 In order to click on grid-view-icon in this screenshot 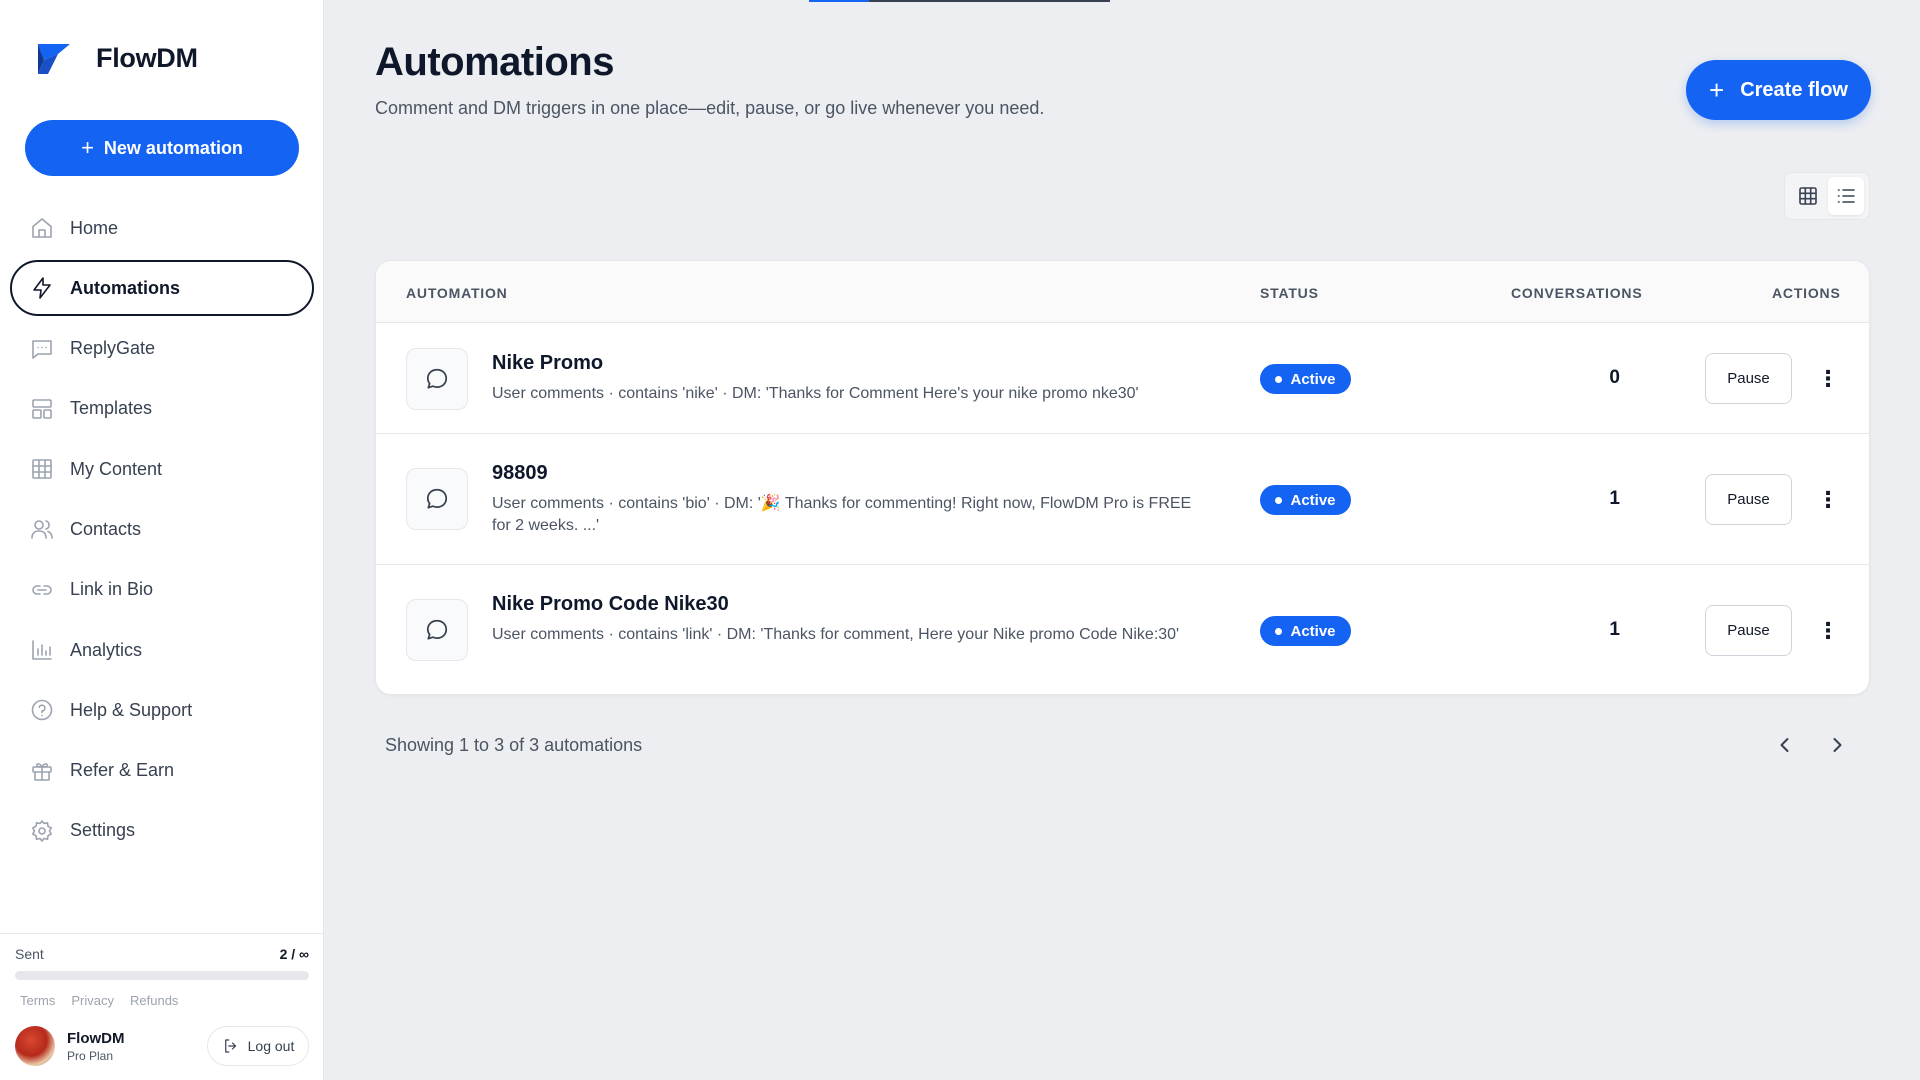, I will do `click(1808, 196)`.